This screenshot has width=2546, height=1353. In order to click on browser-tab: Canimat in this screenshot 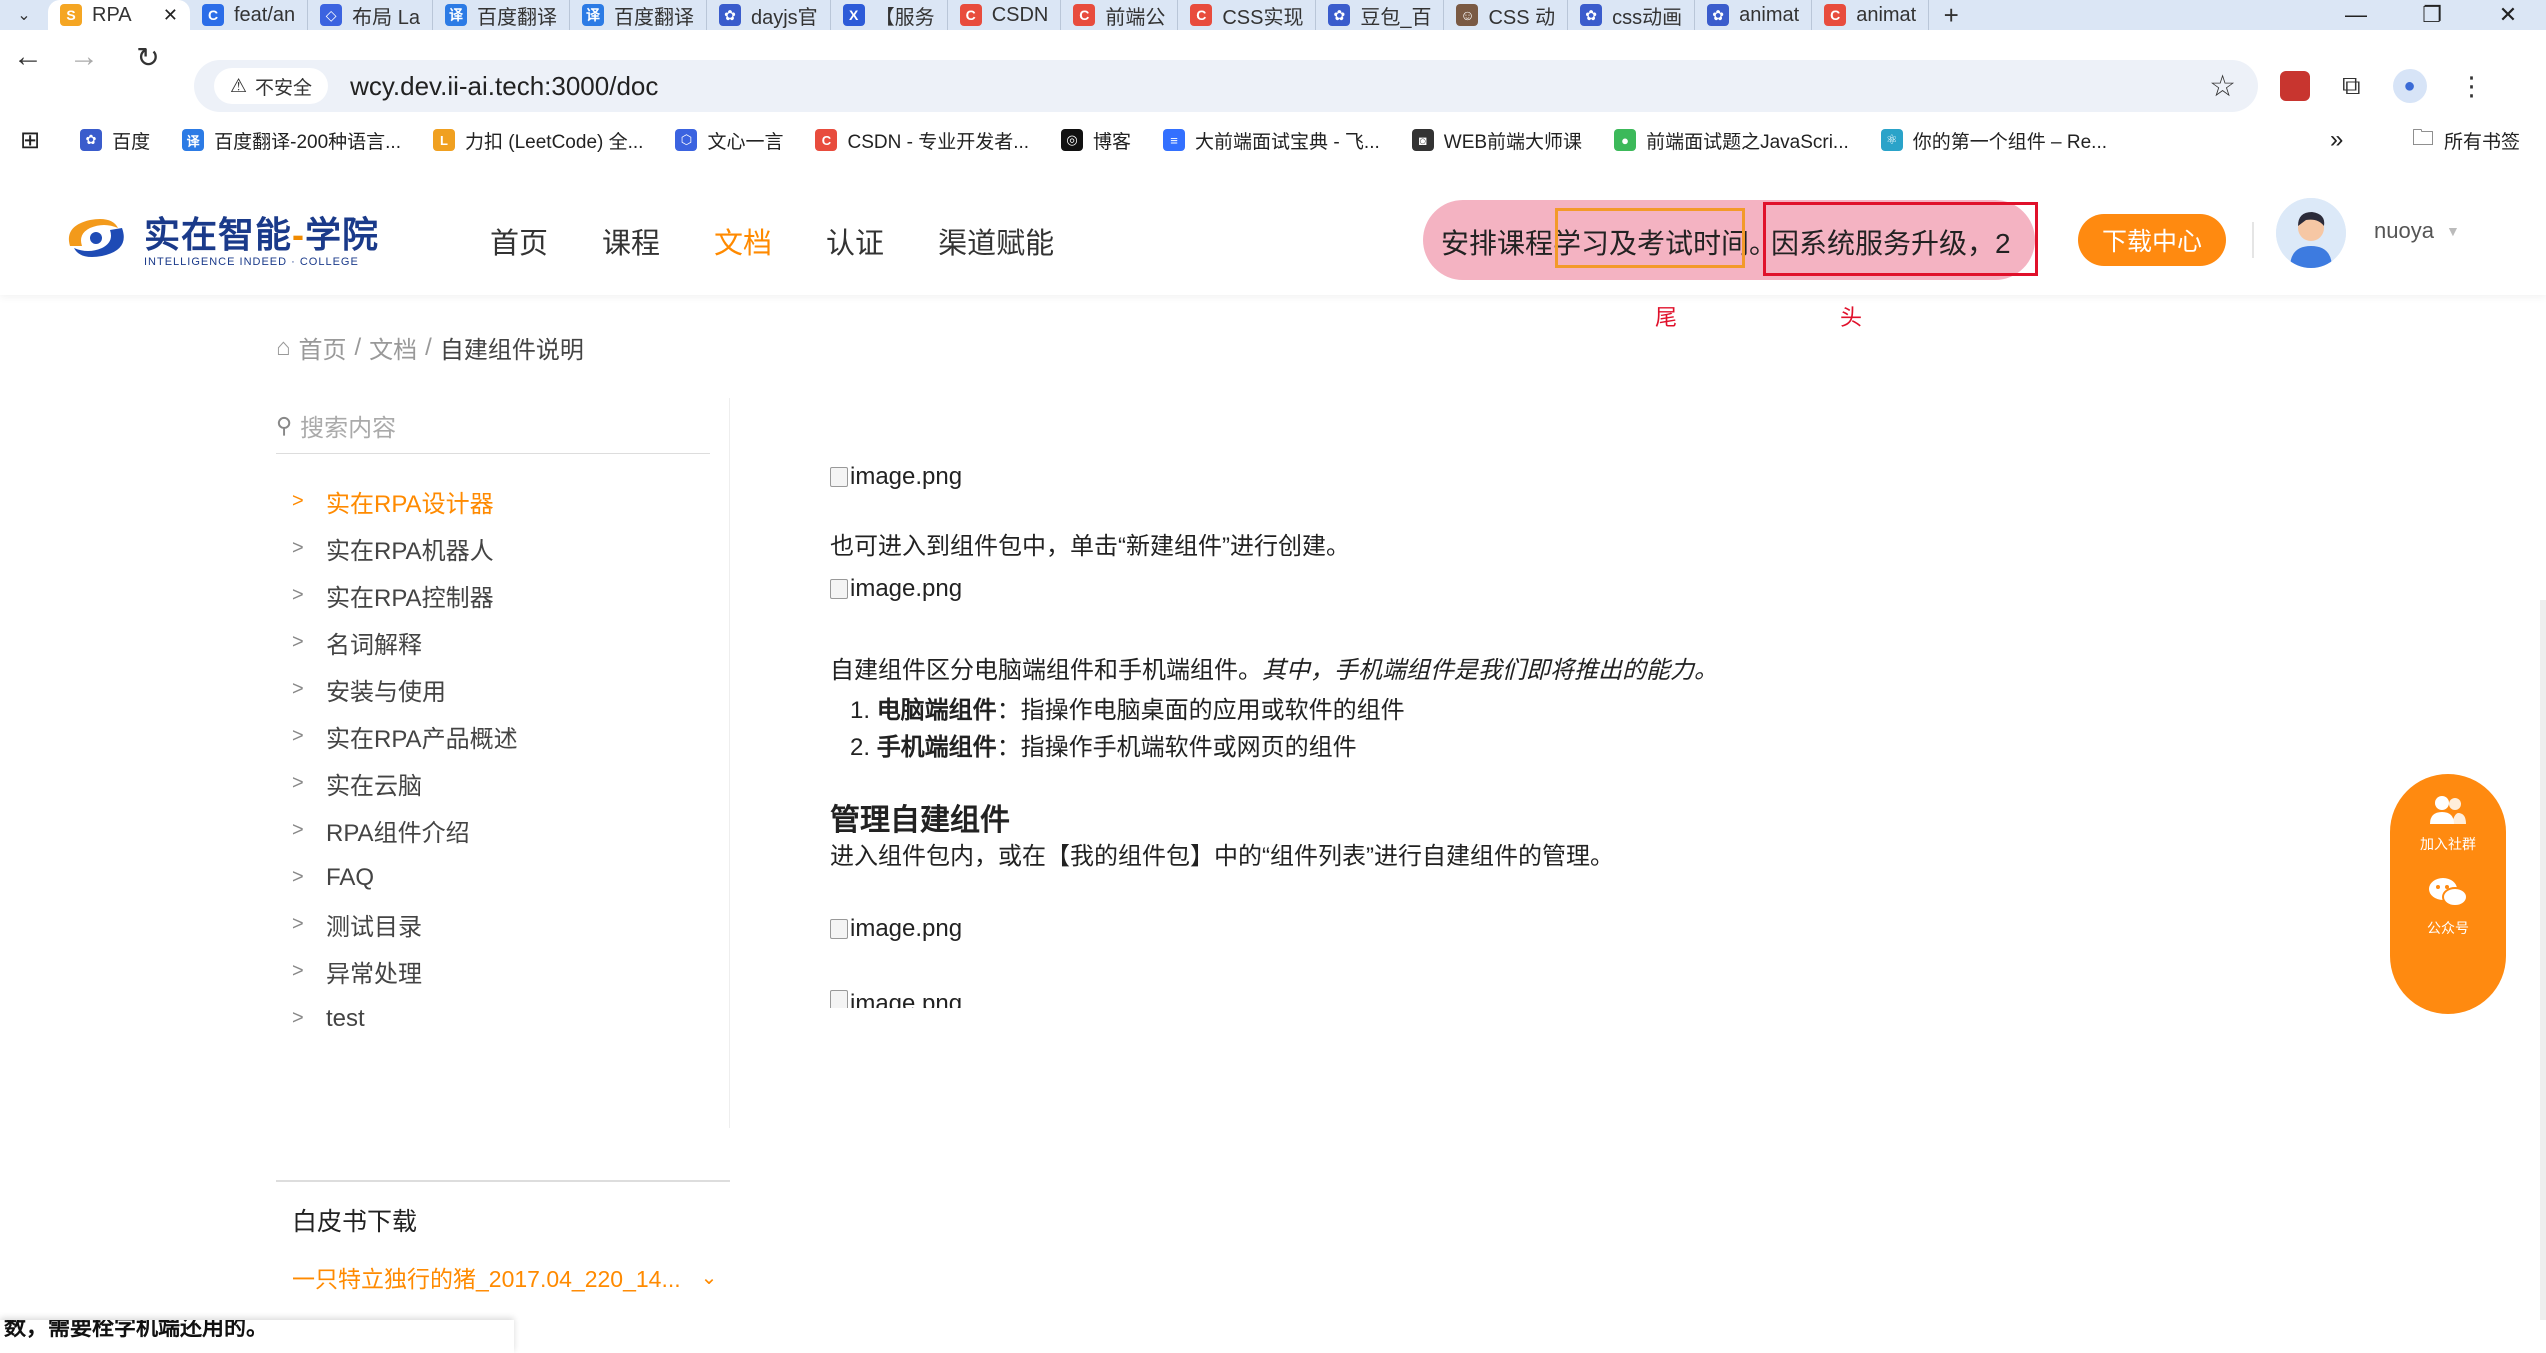, I will do `click(1871, 15)`.